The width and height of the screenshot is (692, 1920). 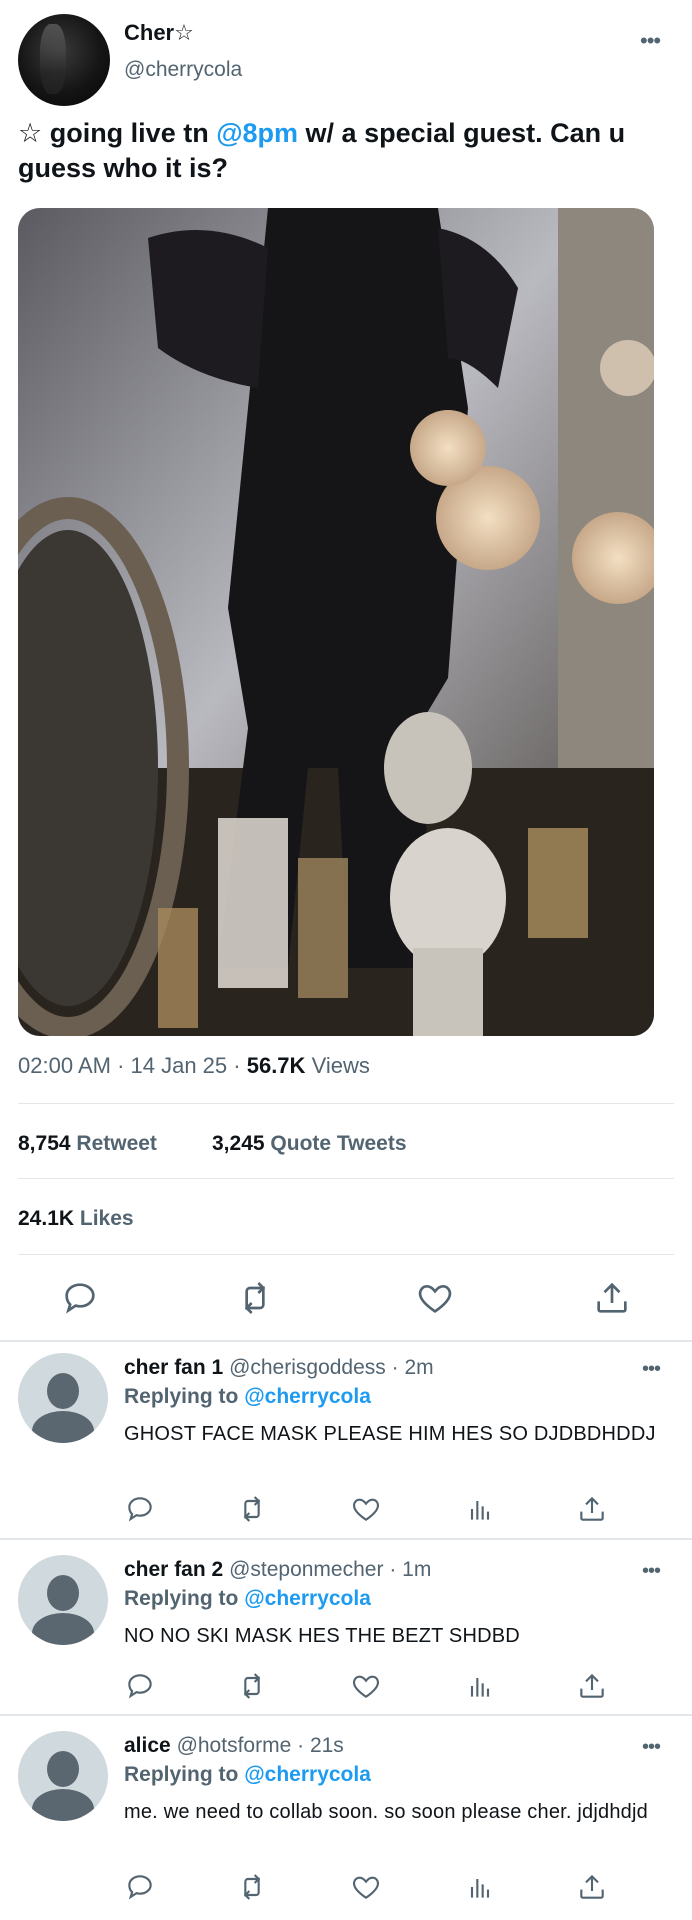 I want to click on author-avatar, so click(x=64, y=60).